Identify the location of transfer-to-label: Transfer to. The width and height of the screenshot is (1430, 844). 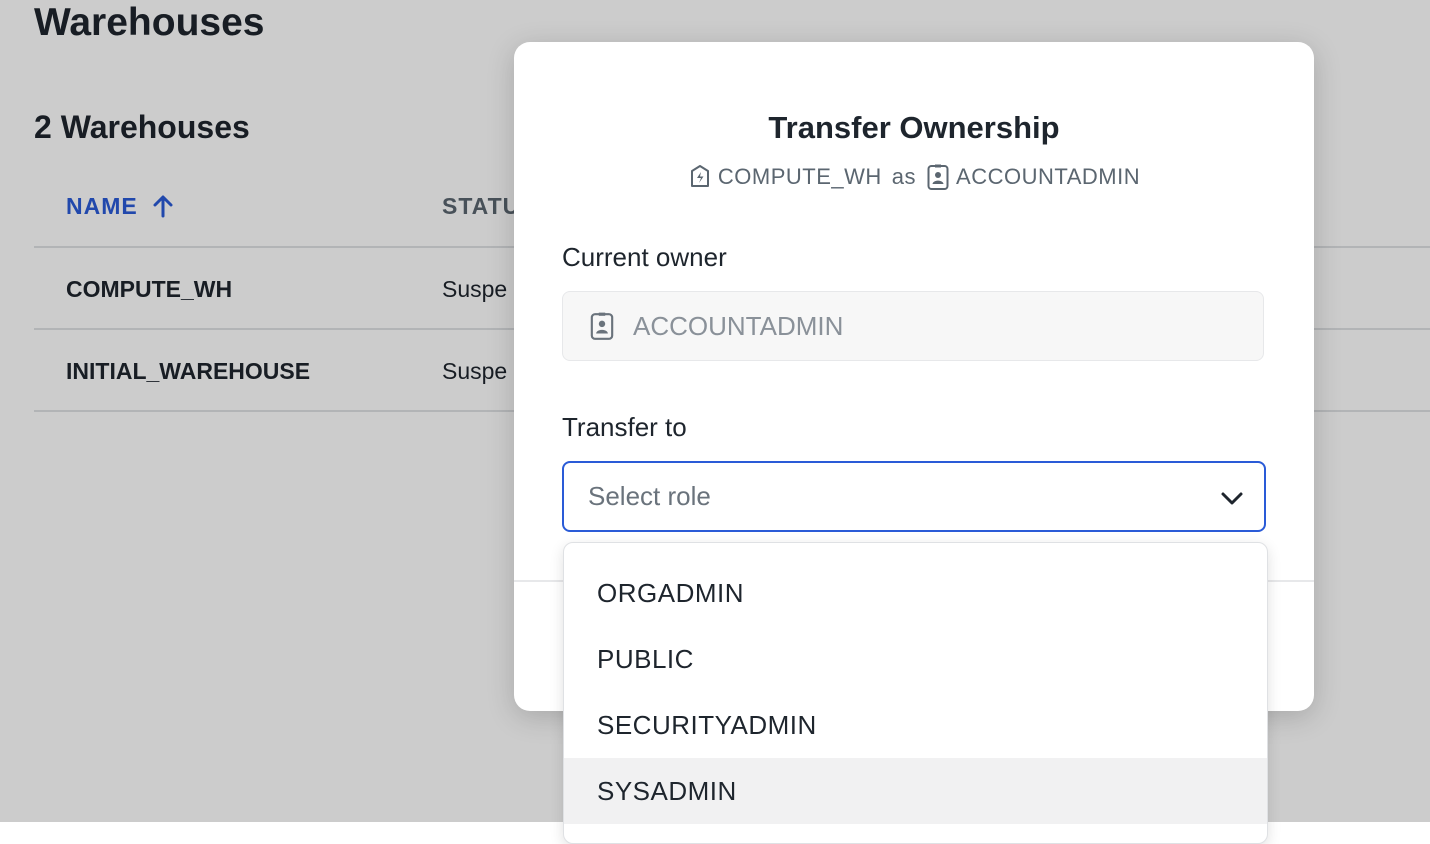
(624, 427).